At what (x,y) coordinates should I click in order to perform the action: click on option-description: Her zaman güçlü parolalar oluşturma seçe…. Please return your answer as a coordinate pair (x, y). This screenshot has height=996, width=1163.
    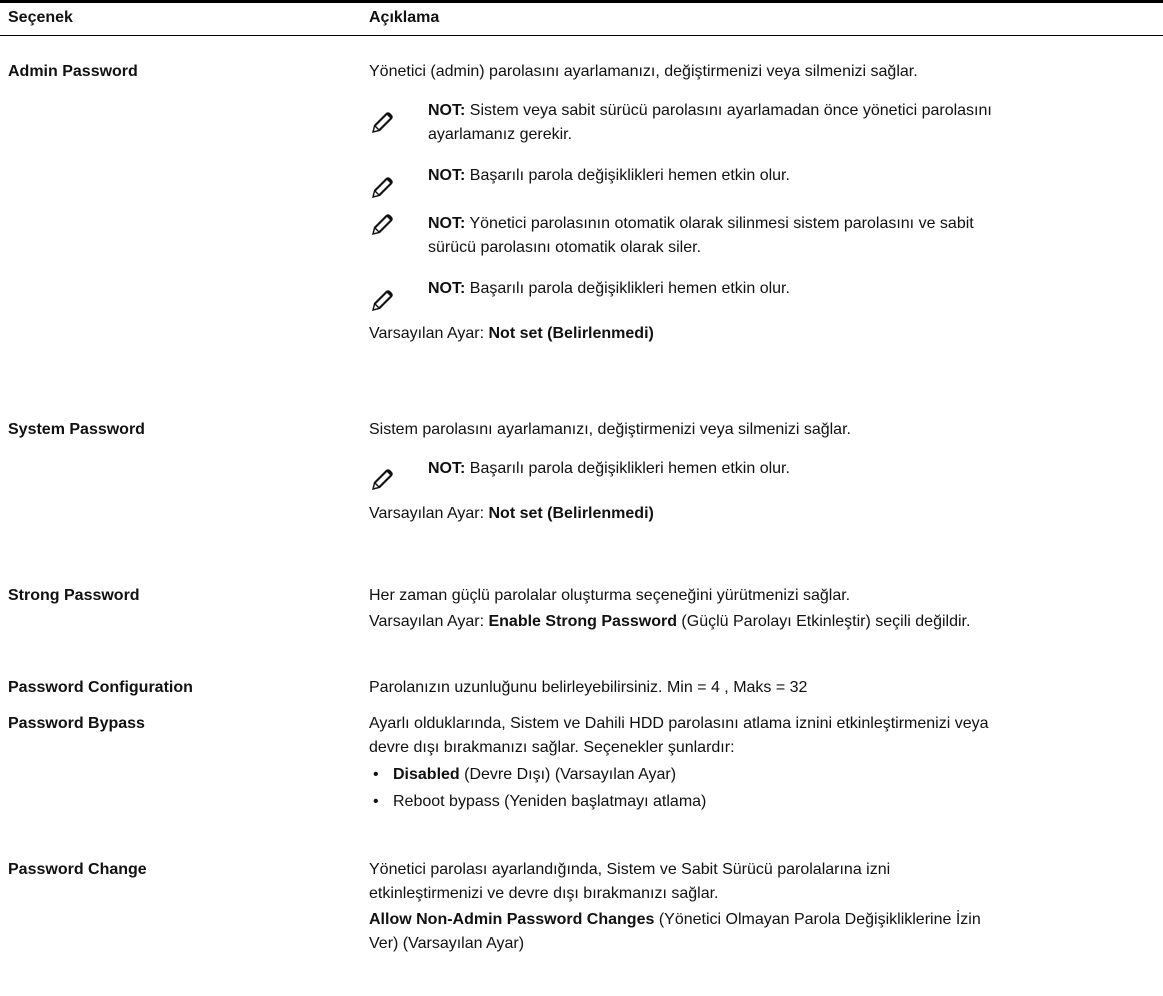
    Looking at the image, I should click on (754, 609).